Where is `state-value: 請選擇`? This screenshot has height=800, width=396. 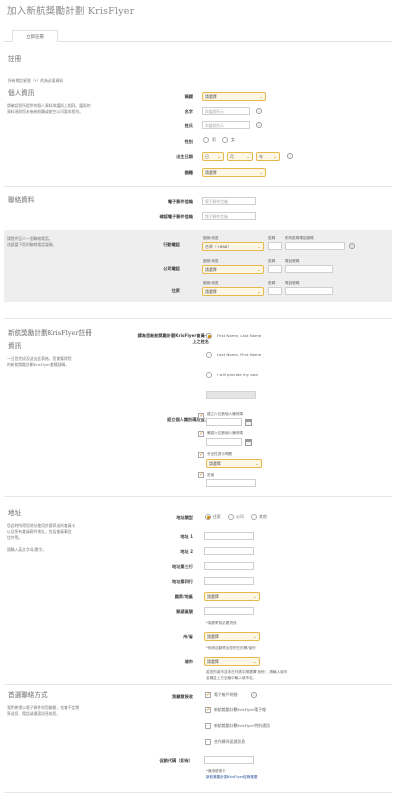 state-value: 請選擇 is located at coordinates (213, 636).